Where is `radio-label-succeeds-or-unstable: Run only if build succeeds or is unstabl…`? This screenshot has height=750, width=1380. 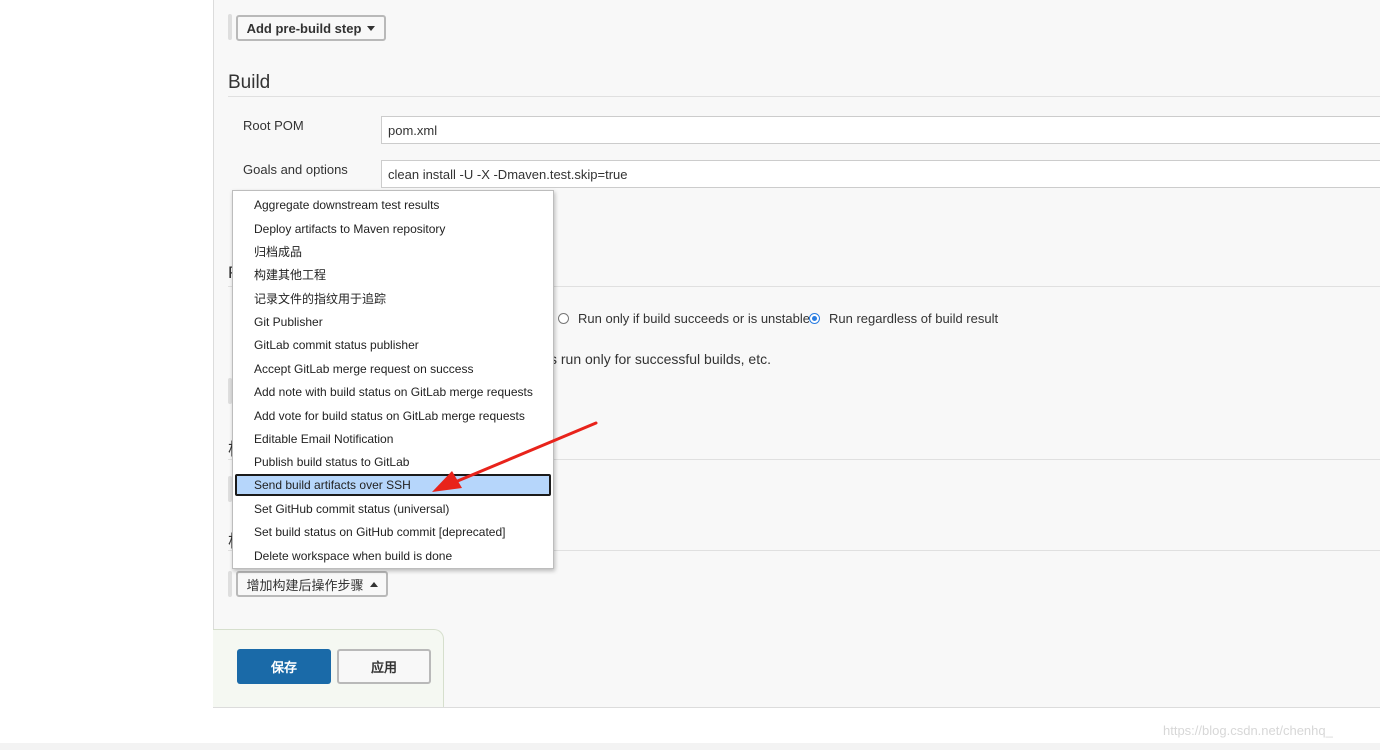 radio-label-succeeds-or-unstable: Run only if build succeeds or is unstabl… is located at coordinates (694, 318).